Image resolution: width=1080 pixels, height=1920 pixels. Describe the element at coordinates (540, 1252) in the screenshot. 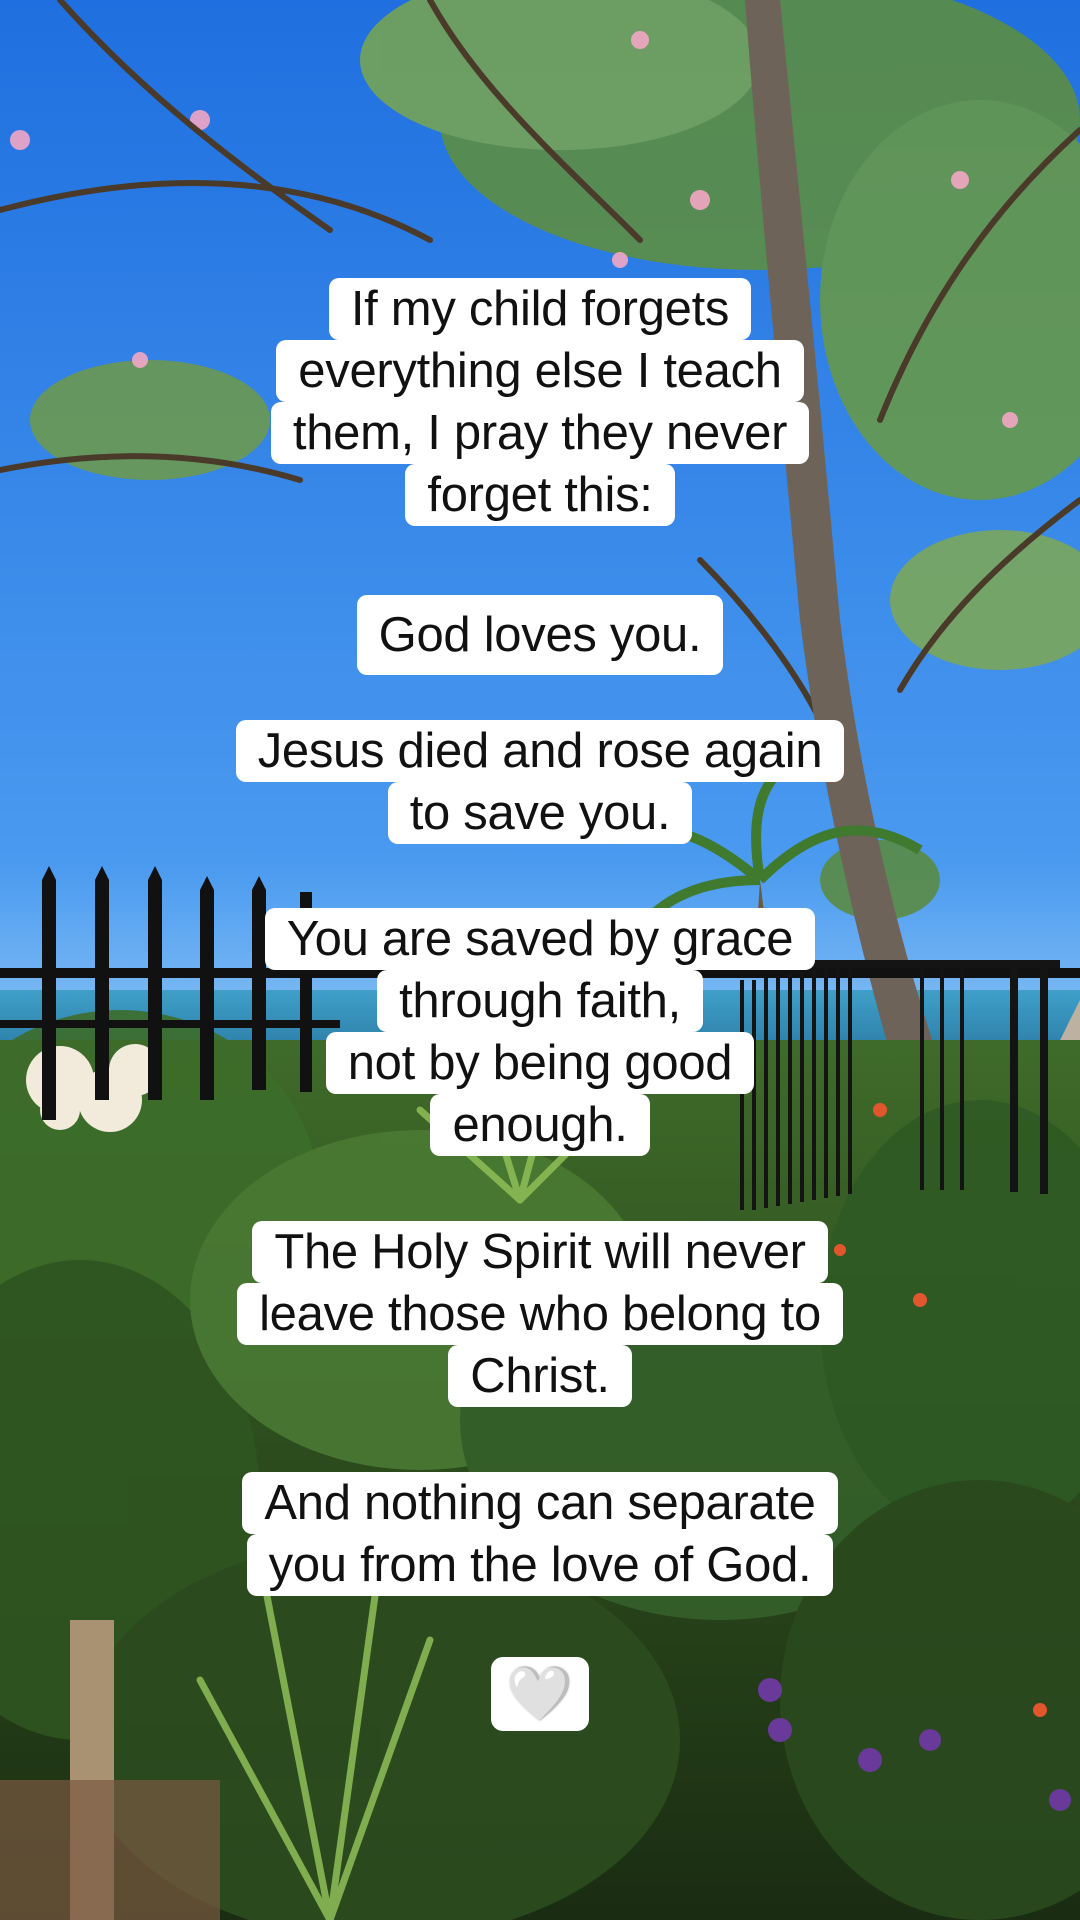

I see `caption-line: The Holy Spirit will never` at that location.